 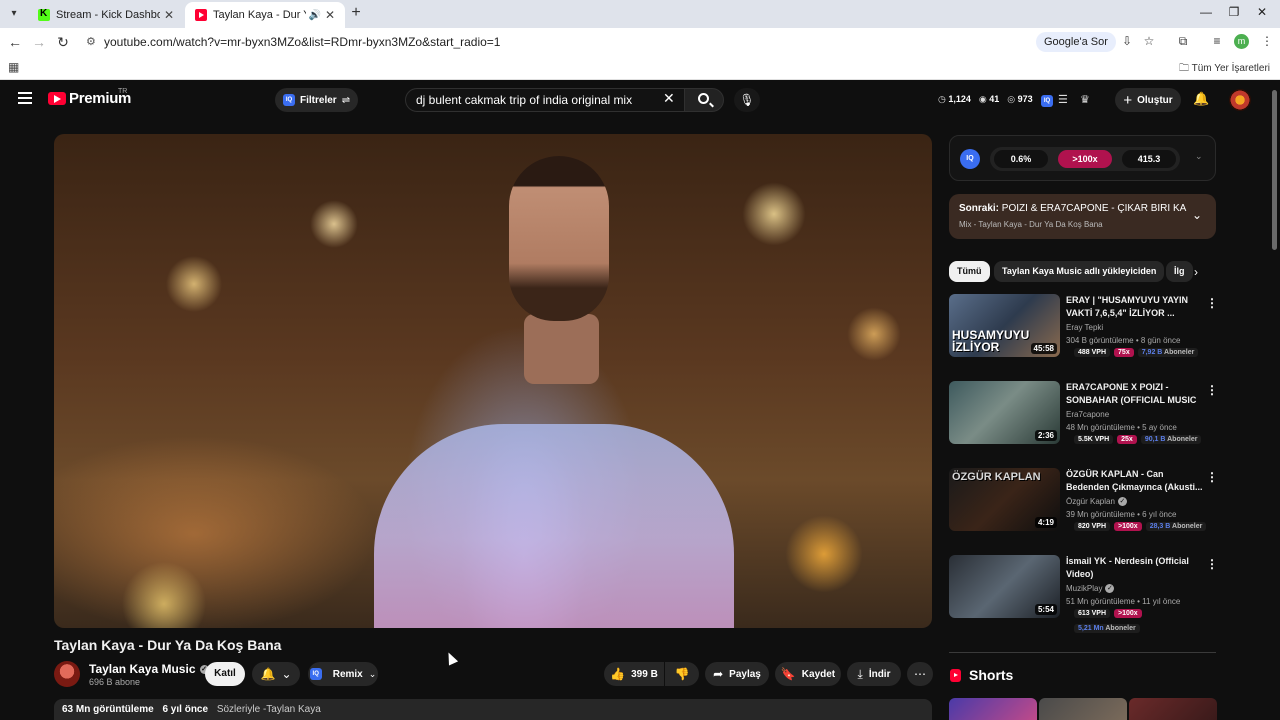 What do you see at coordinates (1171, 439) in the screenshot?
I see `subs-badge: 90,1 B Aboneler` at bounding box center [1171, 439].